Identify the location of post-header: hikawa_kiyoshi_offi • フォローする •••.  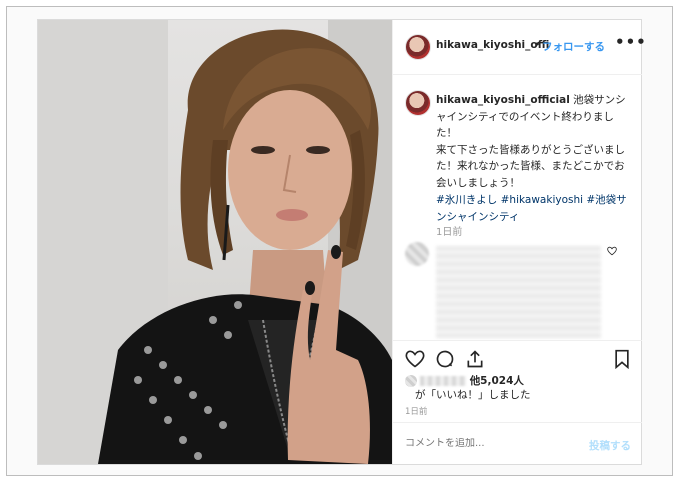
(519, 47).